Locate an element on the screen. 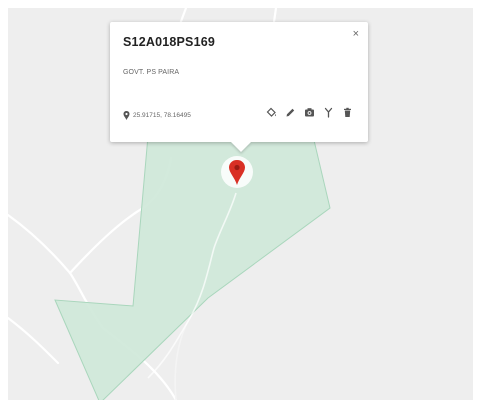 This screenshot has width=477, height=405. location-pin-icon is located at coordinates (126, 115).